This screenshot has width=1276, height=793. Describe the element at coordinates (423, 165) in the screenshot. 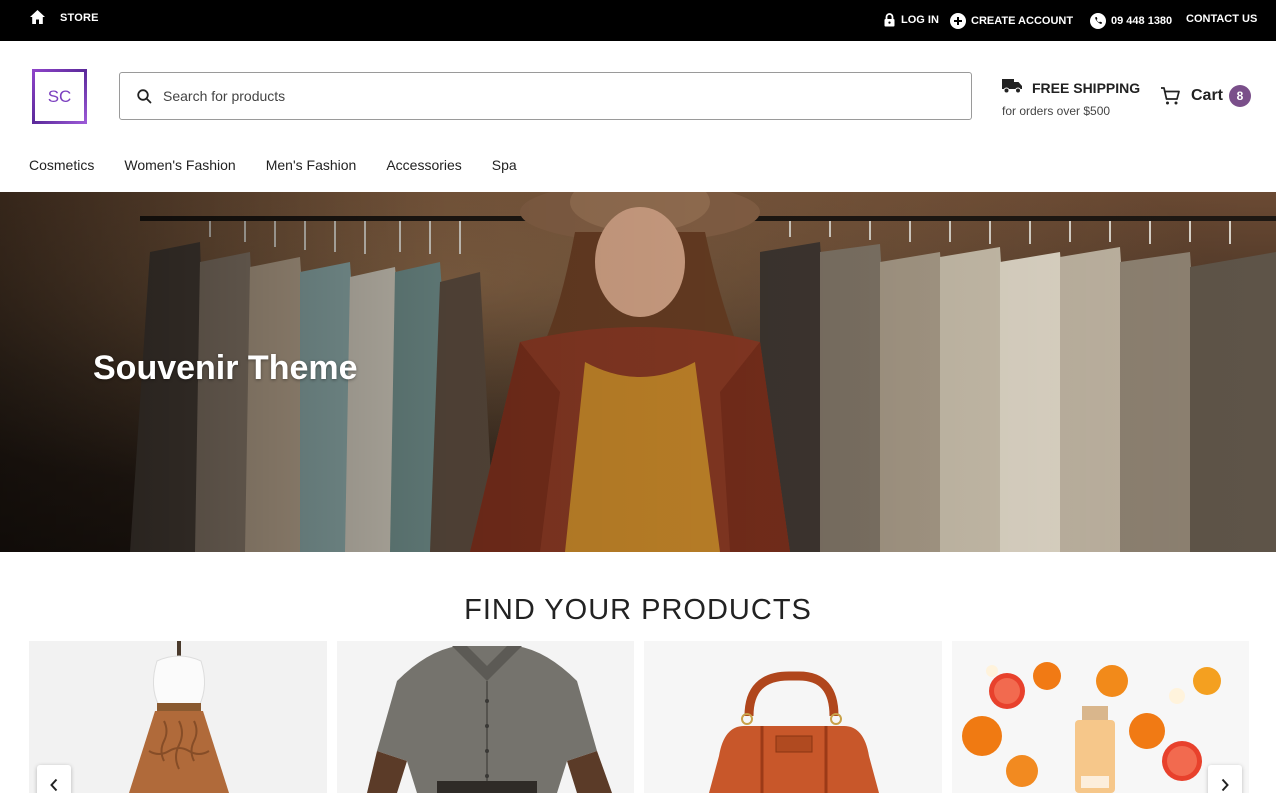

I see `nav-item-accessories: Accessories` at that location.